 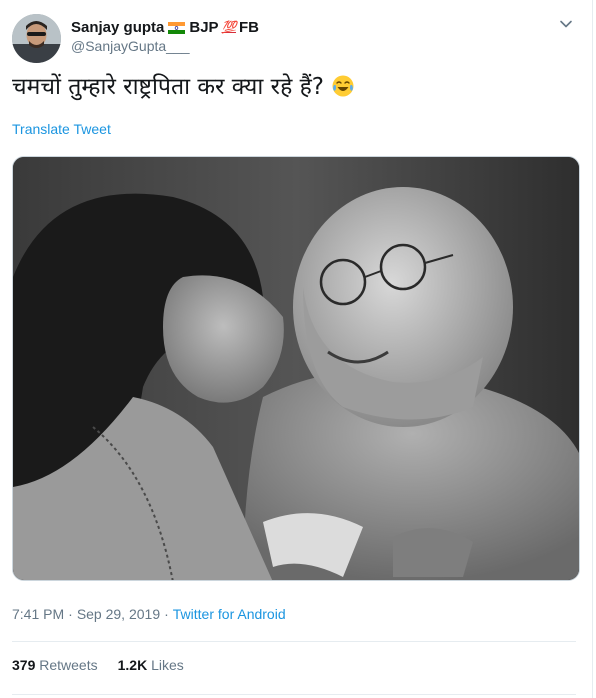 I want to click on tweet-time: 7:41 PM, so click(x=38, y=614).